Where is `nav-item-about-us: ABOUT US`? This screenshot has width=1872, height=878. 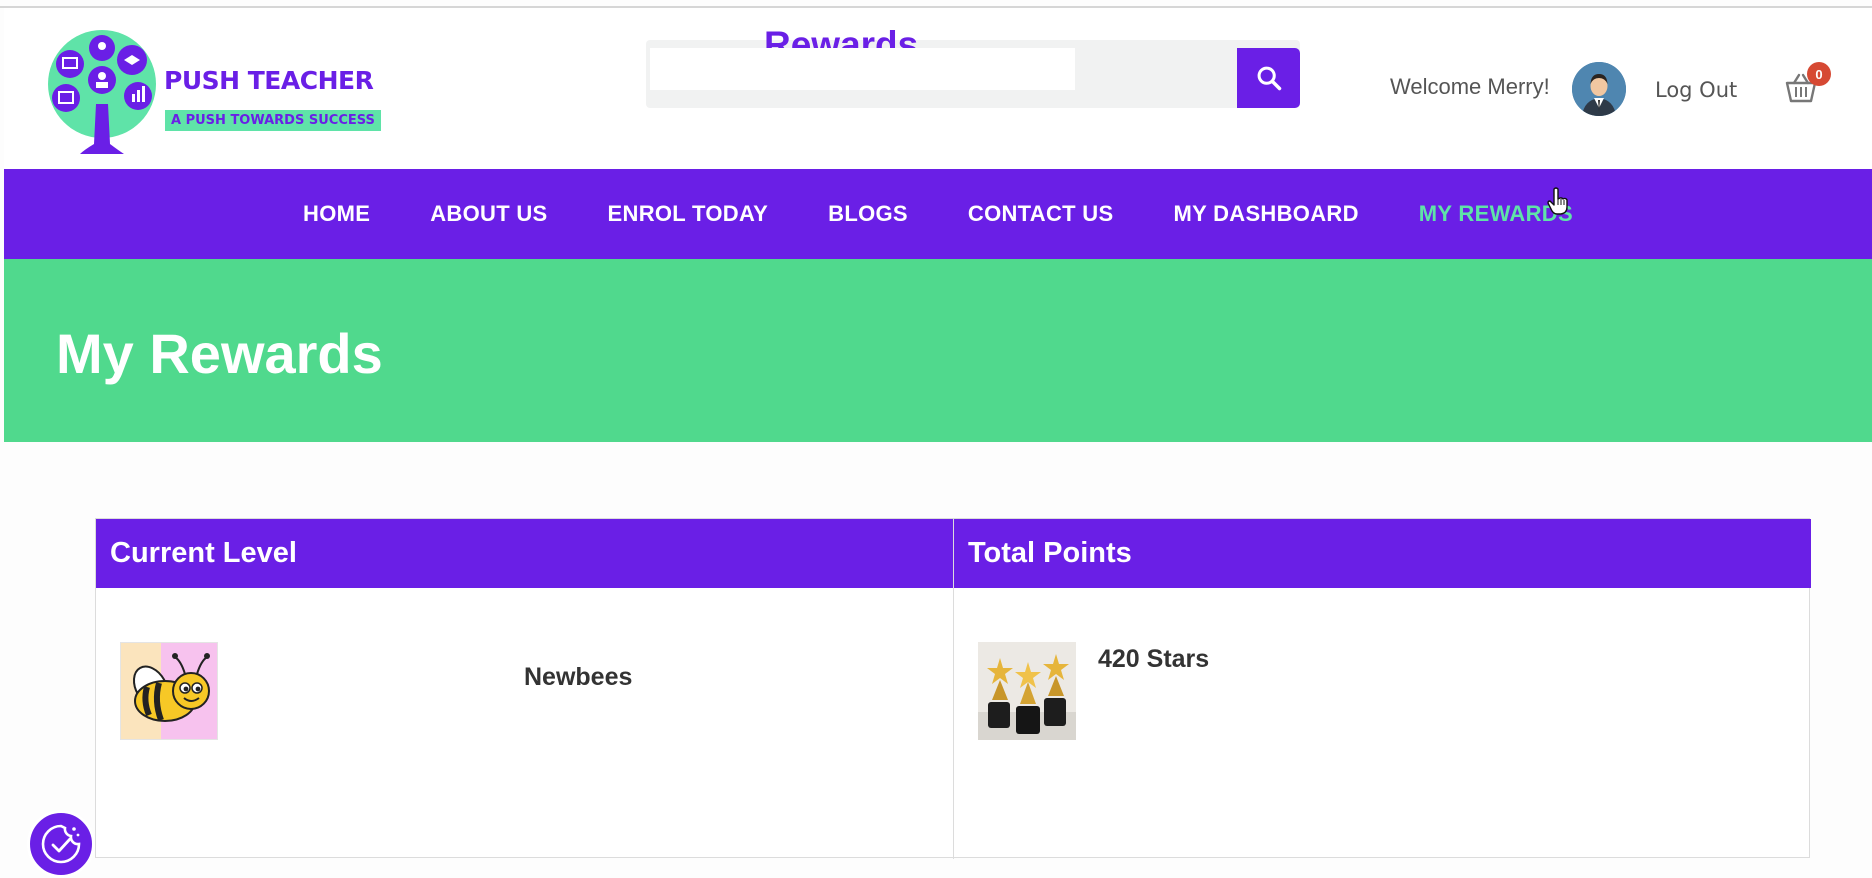
nav-item-about-us: ABOUT US is located at coordinates (488, 214).